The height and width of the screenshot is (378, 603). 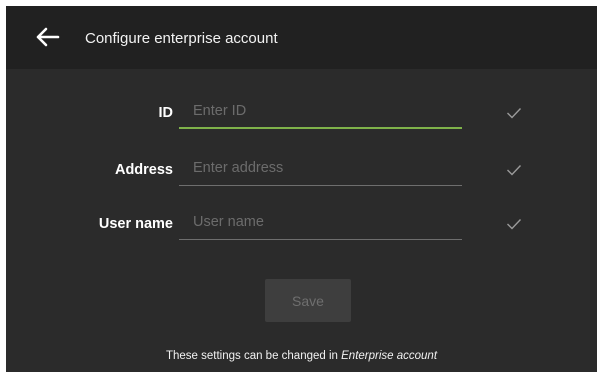 What do you see at coordinates (253, 356) in the screenshot?
I see `footer-text: These settings can be changed in` at bounding box center [253, 356].